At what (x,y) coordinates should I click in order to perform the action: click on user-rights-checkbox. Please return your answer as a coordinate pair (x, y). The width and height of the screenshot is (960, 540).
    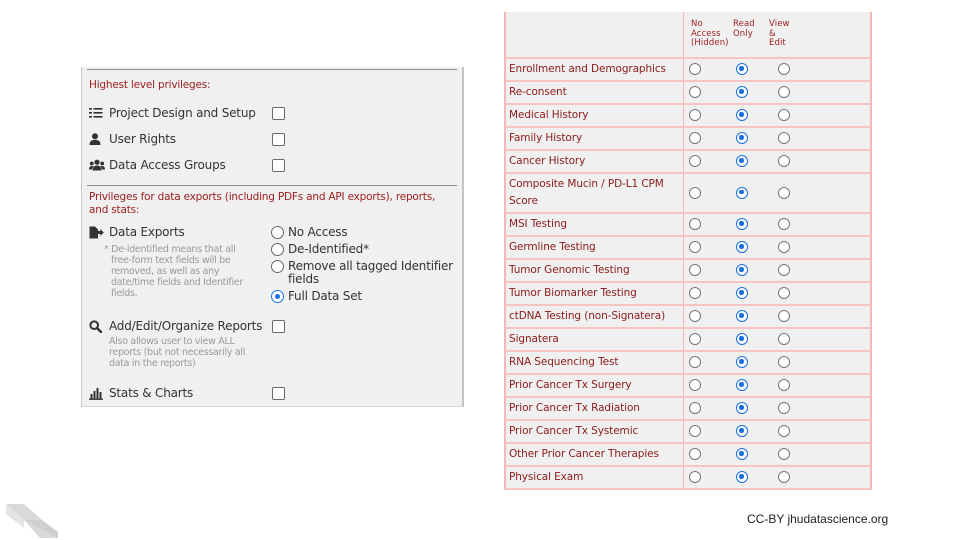
    Looking at the image, I should click on (278, 139).